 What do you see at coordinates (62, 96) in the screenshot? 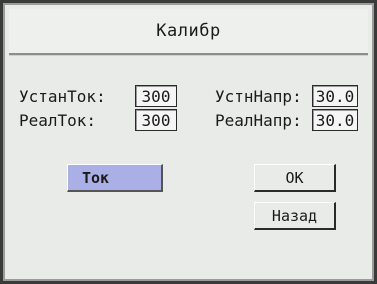
I see `set-current-label: УстанТок:` at bounding box center [62, 96].